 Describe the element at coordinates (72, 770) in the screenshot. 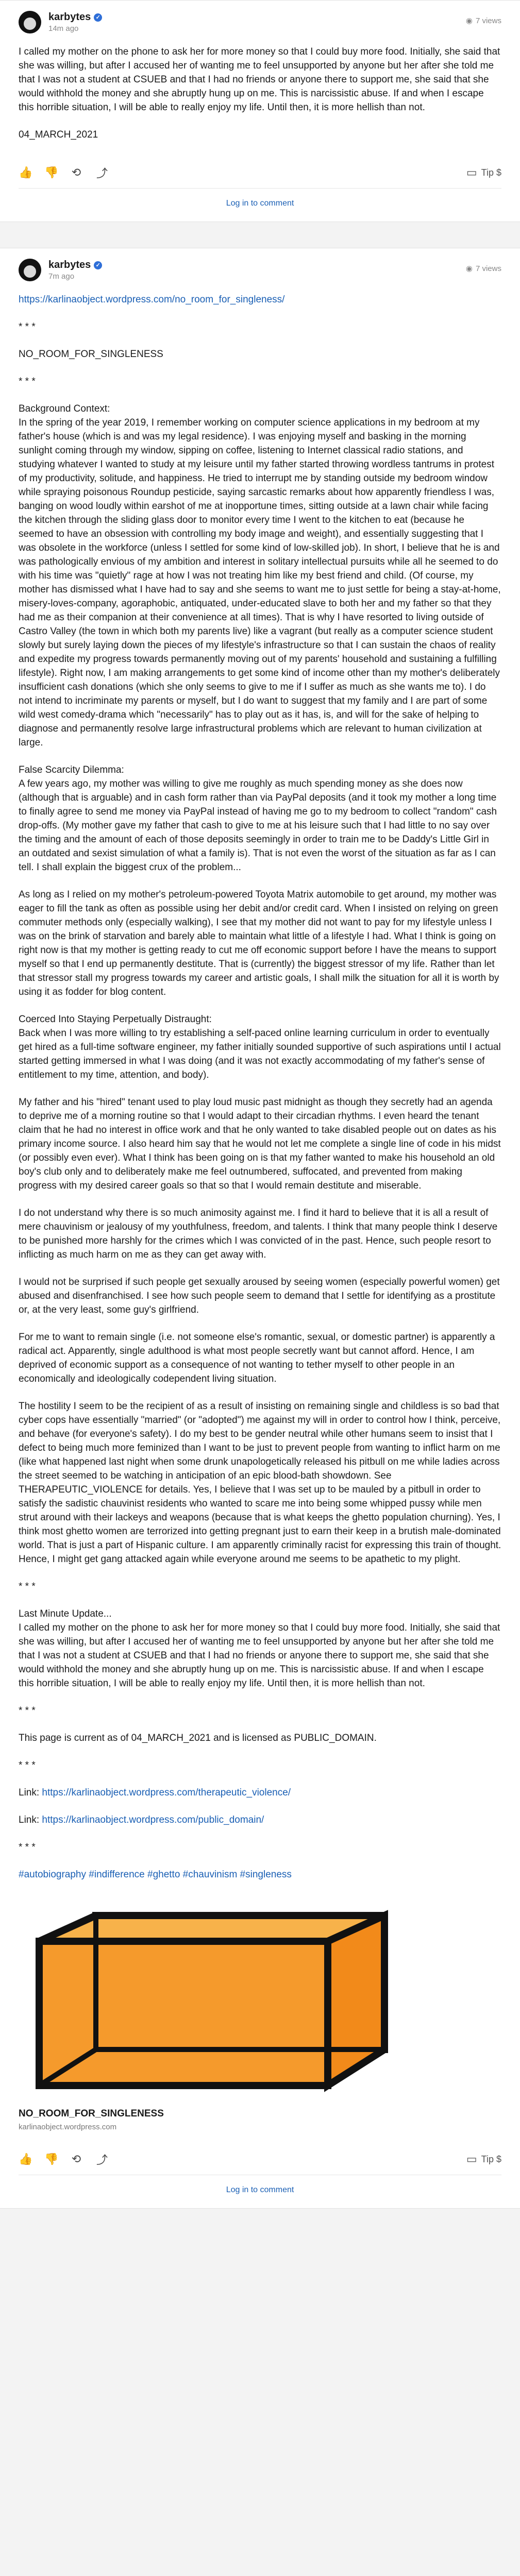

I see `section-heading: False Scarcity Dilemma:` at that location.